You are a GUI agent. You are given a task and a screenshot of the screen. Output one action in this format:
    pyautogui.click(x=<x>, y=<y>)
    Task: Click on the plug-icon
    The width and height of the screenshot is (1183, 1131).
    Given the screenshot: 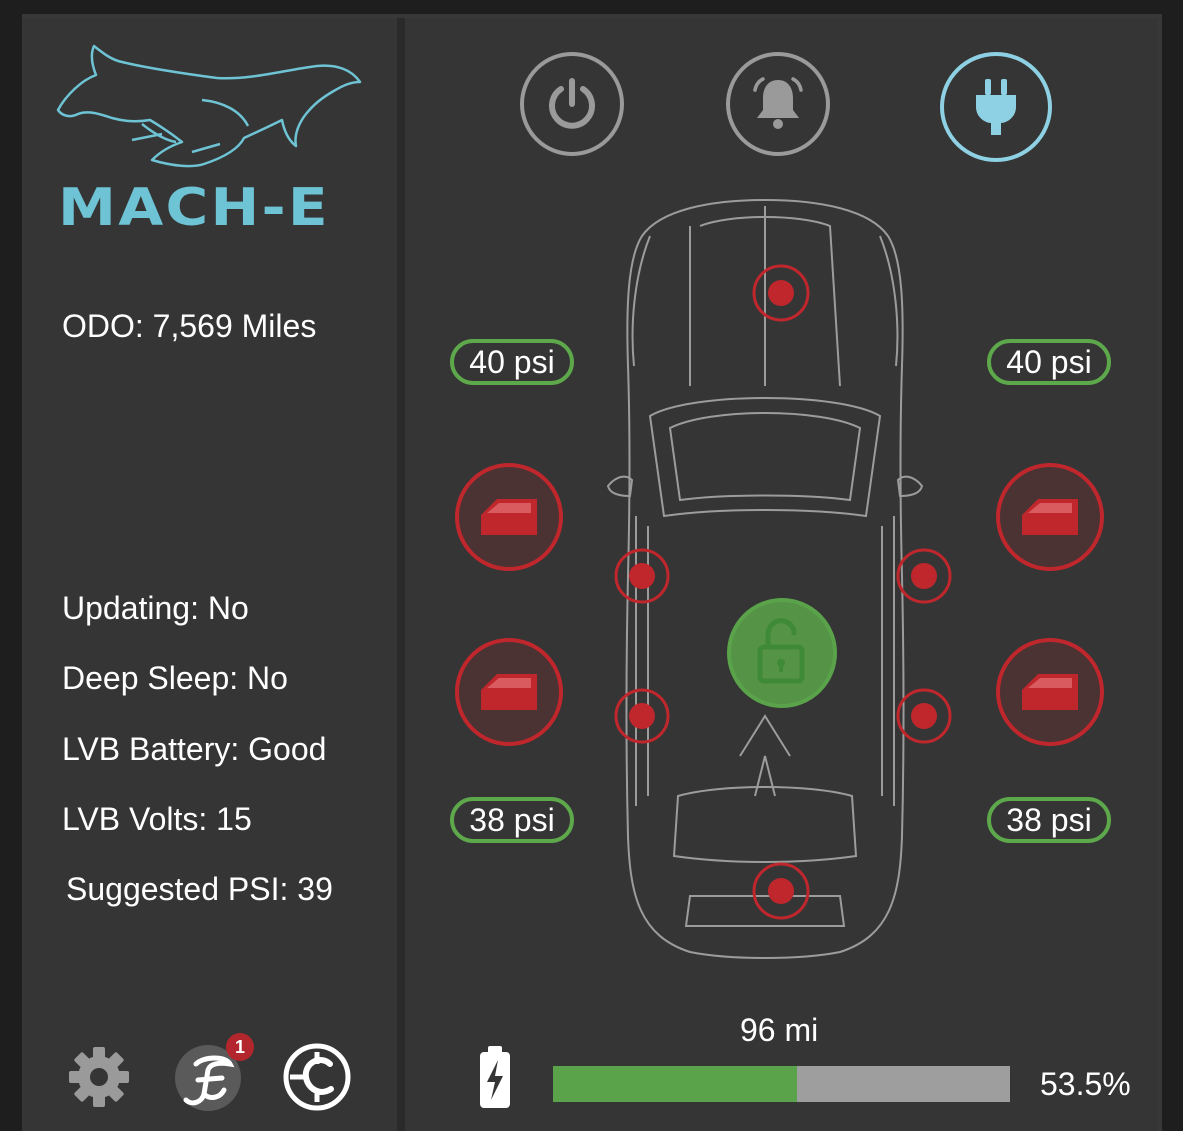 What is the action you would take?
    pyautogui.click(x=996, y=107)
    